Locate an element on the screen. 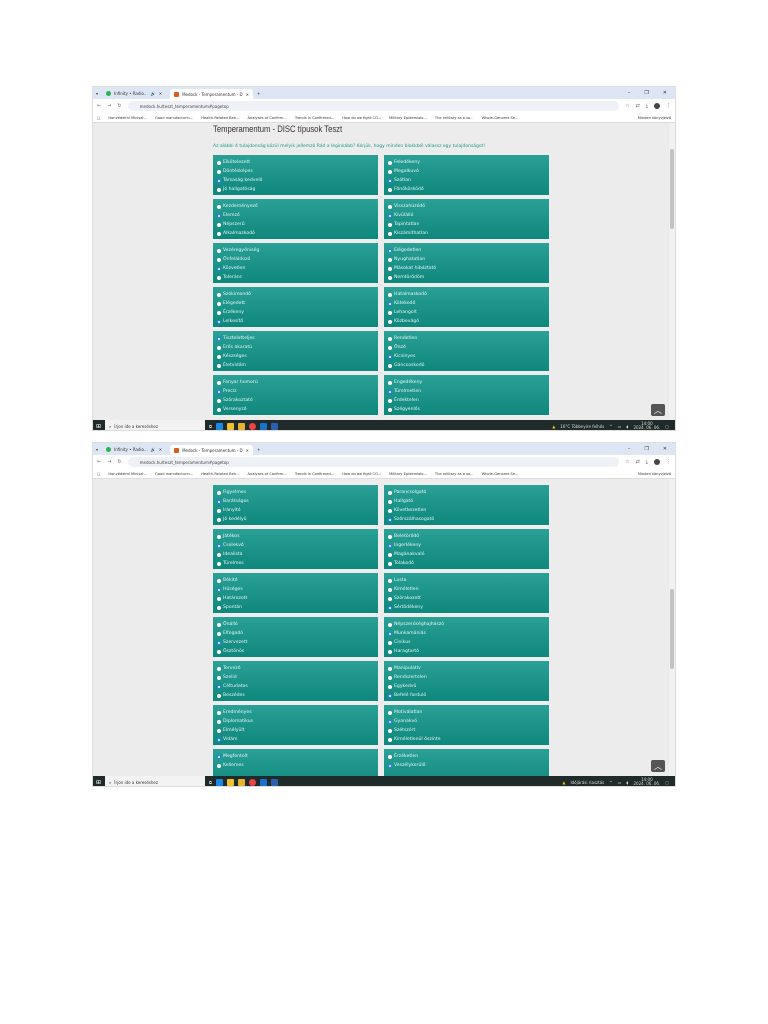  avatar is located at coordinates (657, 106).